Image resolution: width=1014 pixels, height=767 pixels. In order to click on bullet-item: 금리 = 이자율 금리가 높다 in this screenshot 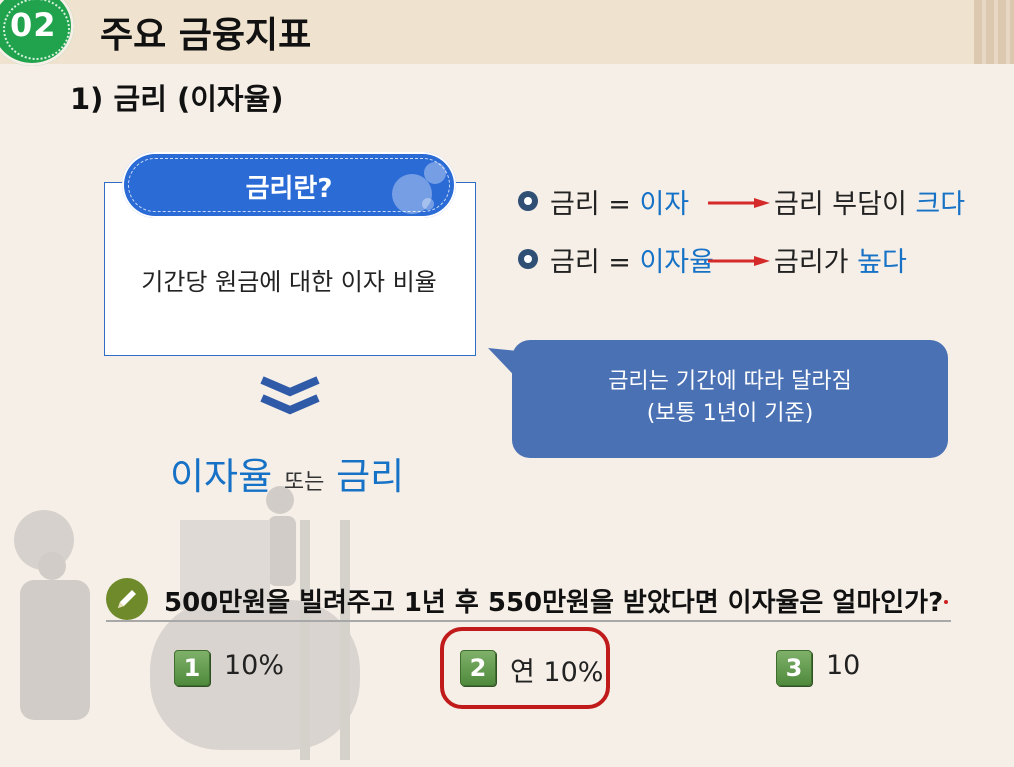, I will do `click(753, 260)`.